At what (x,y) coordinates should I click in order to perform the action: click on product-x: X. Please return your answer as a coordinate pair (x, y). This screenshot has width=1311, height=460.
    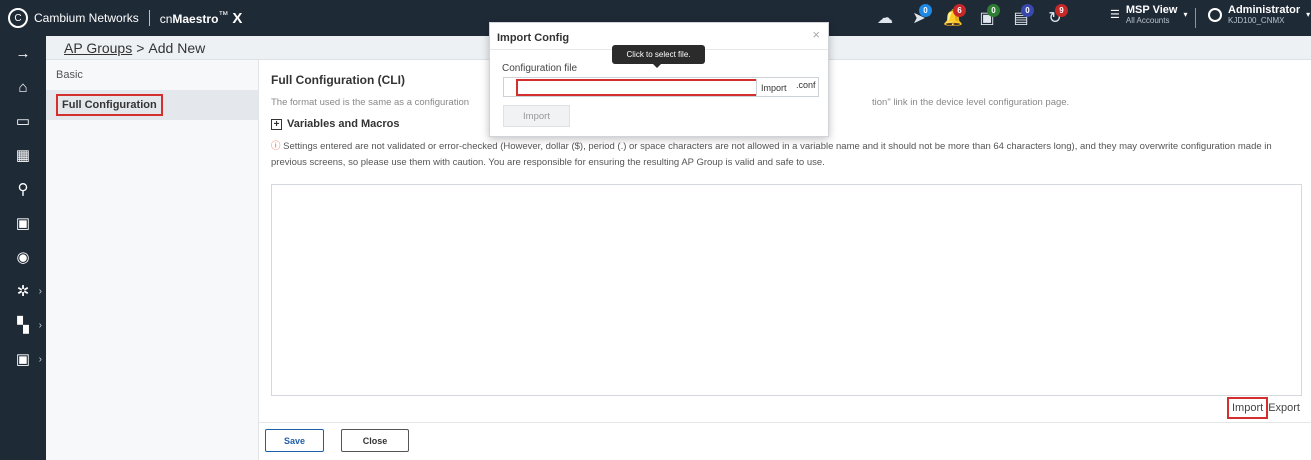
    Looking at the image, I should click on (237, 18).